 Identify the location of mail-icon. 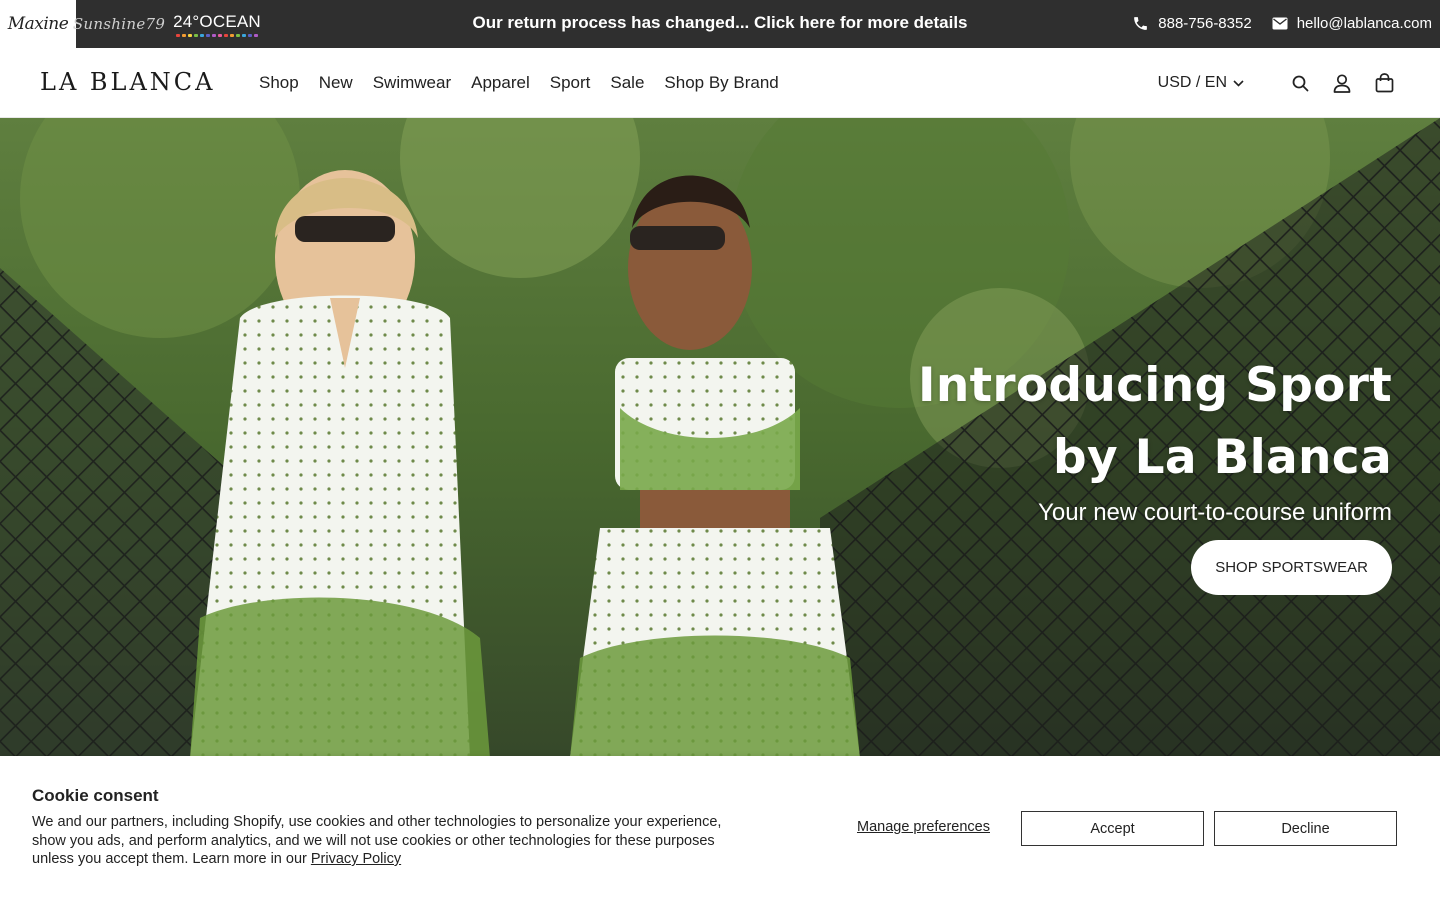
(1280, 23).